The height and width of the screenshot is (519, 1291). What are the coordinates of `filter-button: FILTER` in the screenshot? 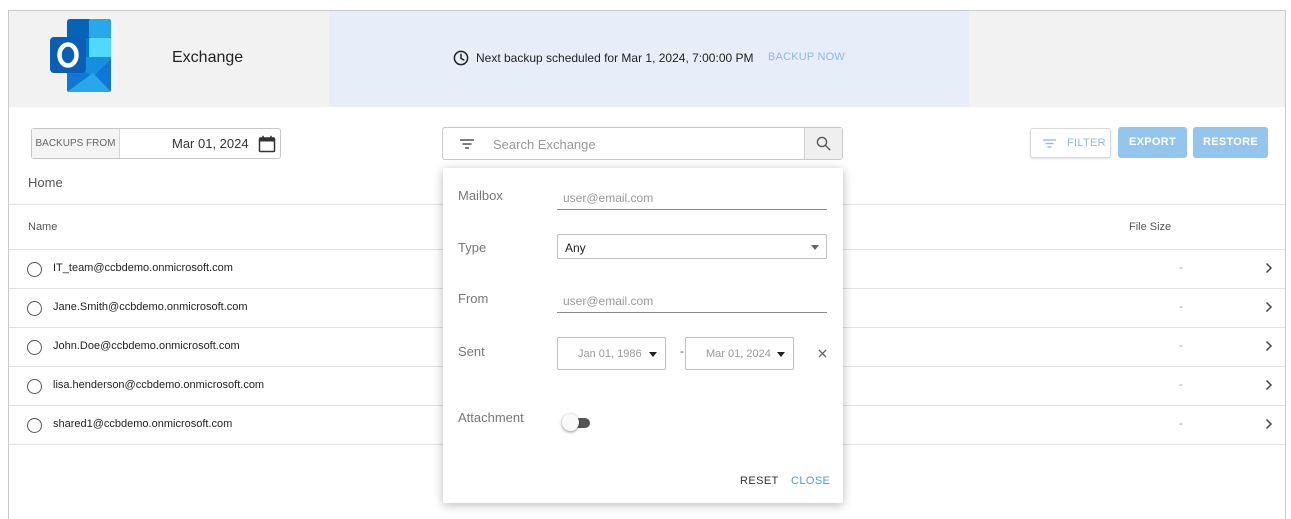 It's located at (1070, 143).